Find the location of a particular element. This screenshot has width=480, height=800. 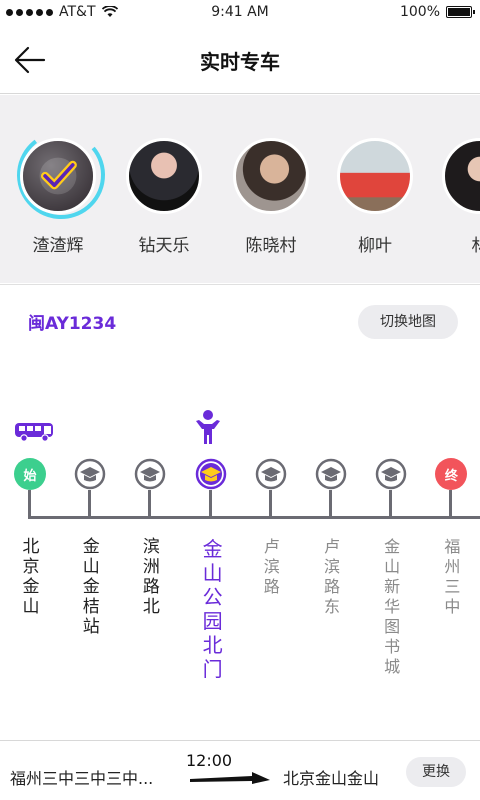

page-title: 实时专车 is located at coordinates (240, 62).